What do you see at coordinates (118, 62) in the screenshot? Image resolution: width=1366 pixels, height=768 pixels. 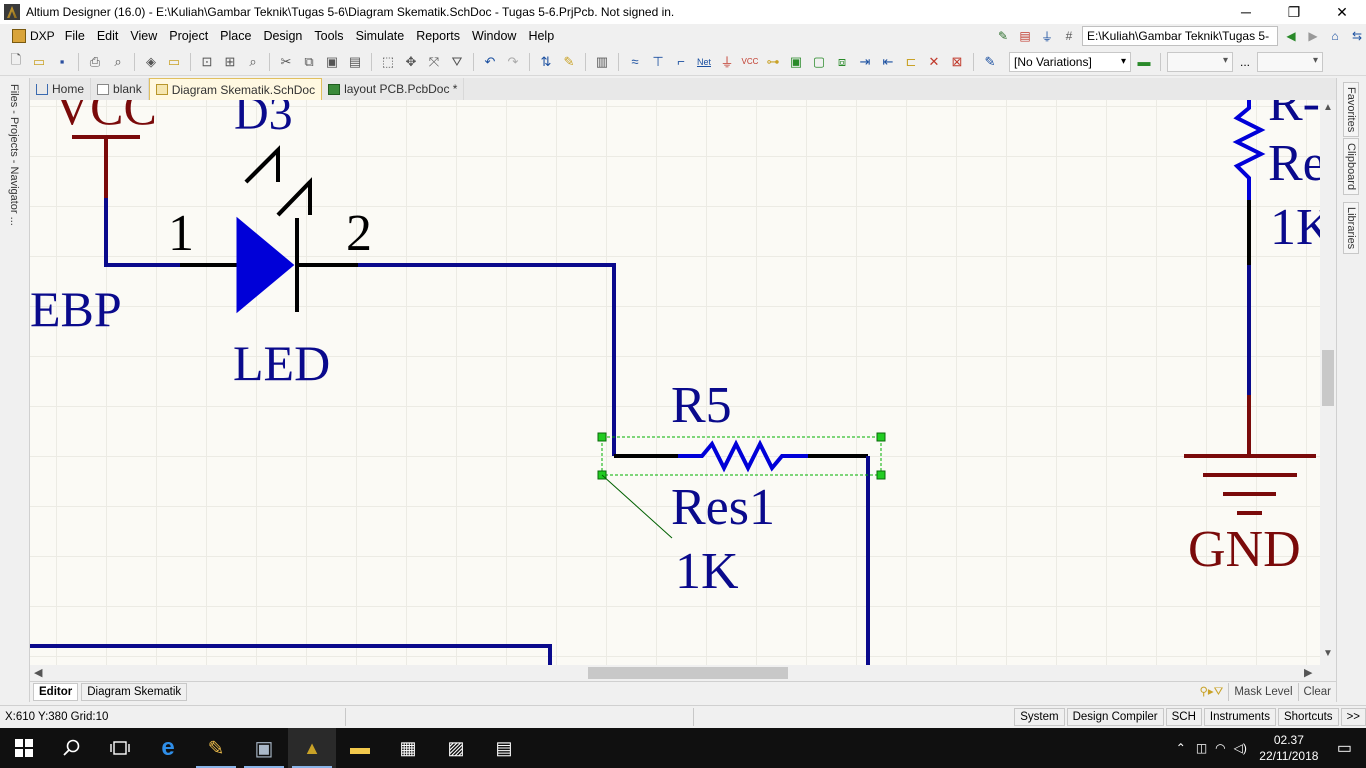 I see `print-preview-icon: ⌕` at bounding box center [118, 62].